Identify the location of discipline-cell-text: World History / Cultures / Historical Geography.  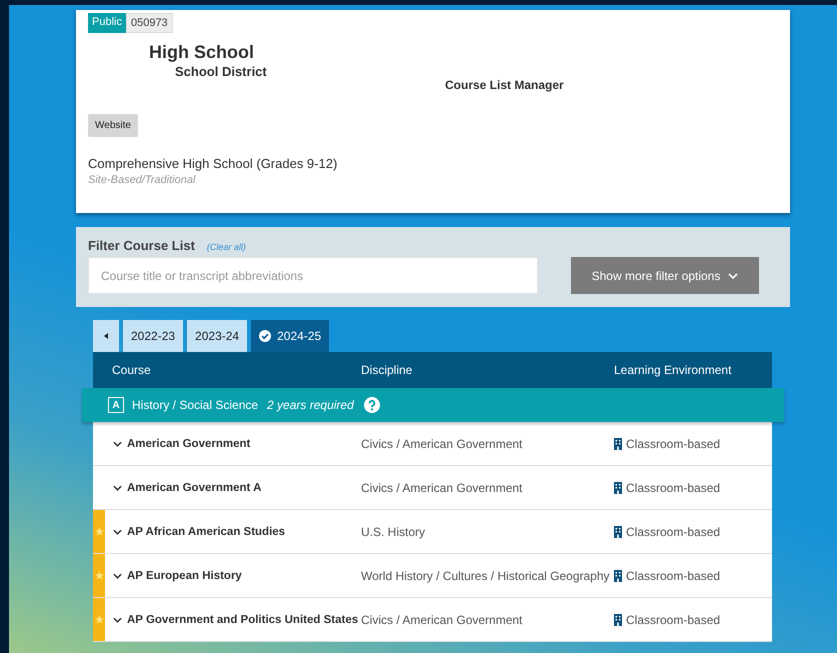
(486, 575).